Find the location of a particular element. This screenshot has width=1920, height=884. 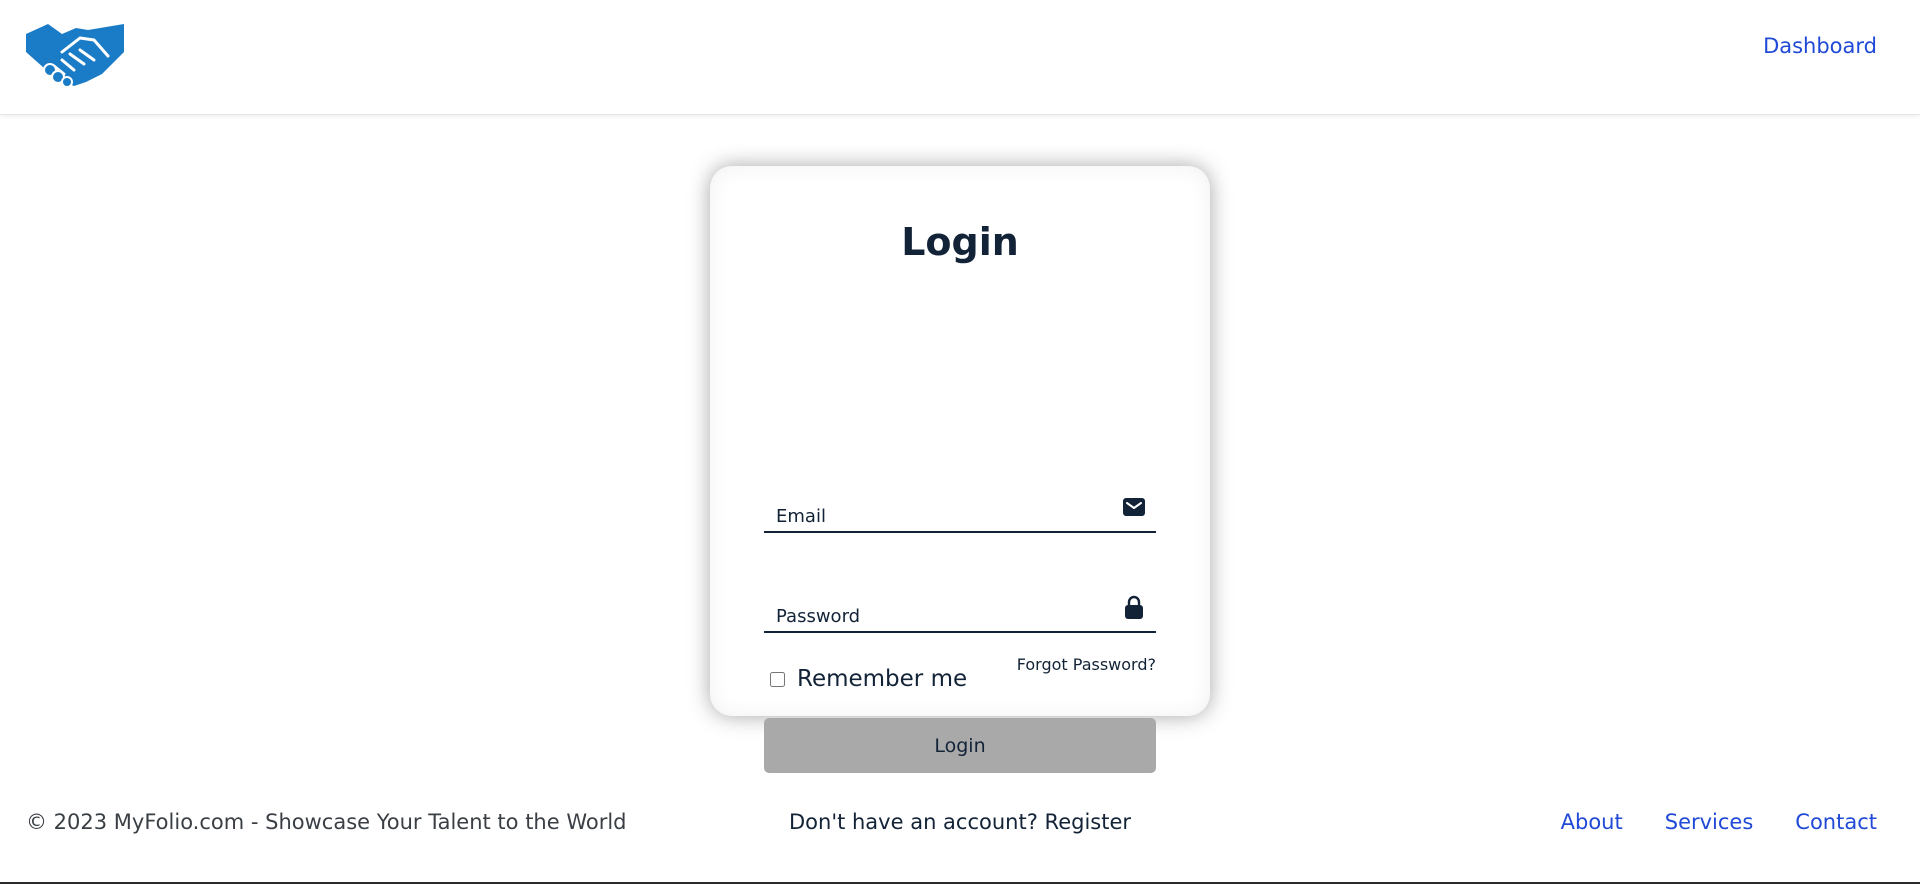

lock-icon is located at coordinates (1134, 607).